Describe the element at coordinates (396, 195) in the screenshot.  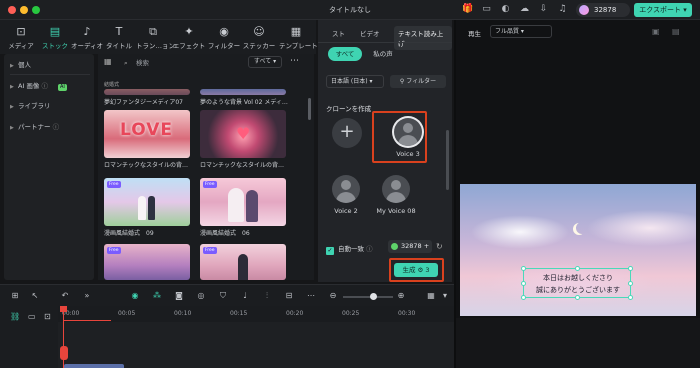
I see `voice-card-my-voice-08: My Voice 08` at that location.